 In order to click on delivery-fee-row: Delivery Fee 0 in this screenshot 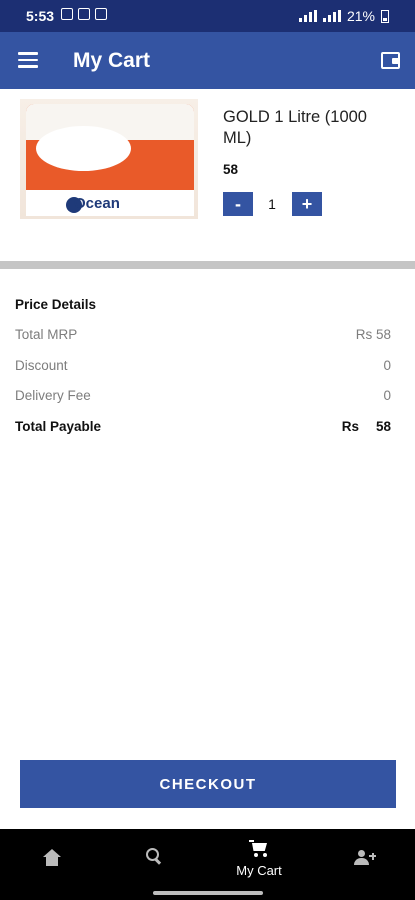, I will do `click(203, 403)`.